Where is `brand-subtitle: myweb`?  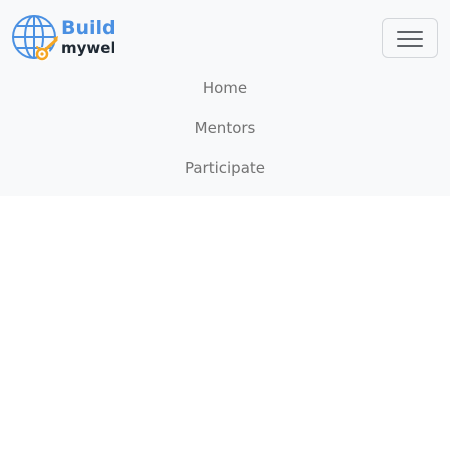
brand-subtitle: myweb is located at coordinates (87, 48).